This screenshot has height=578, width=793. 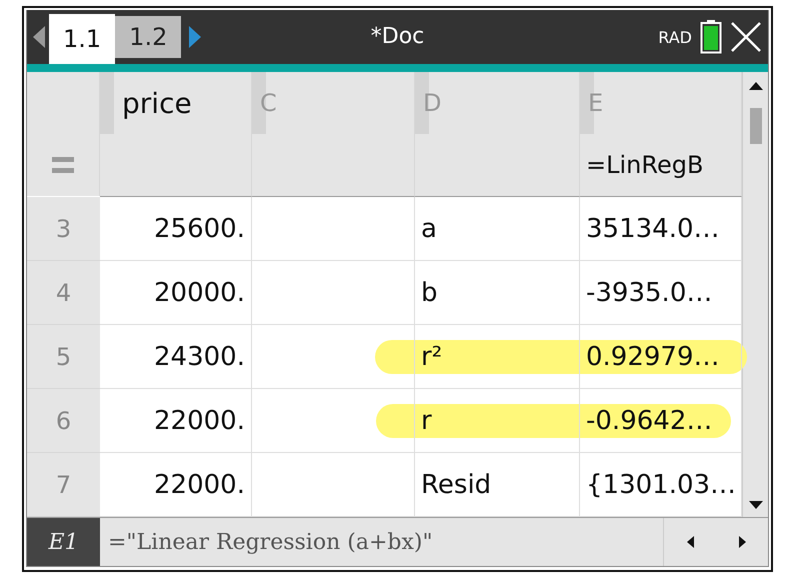 I want to click on column-header: price, so click(x=176, y=103).